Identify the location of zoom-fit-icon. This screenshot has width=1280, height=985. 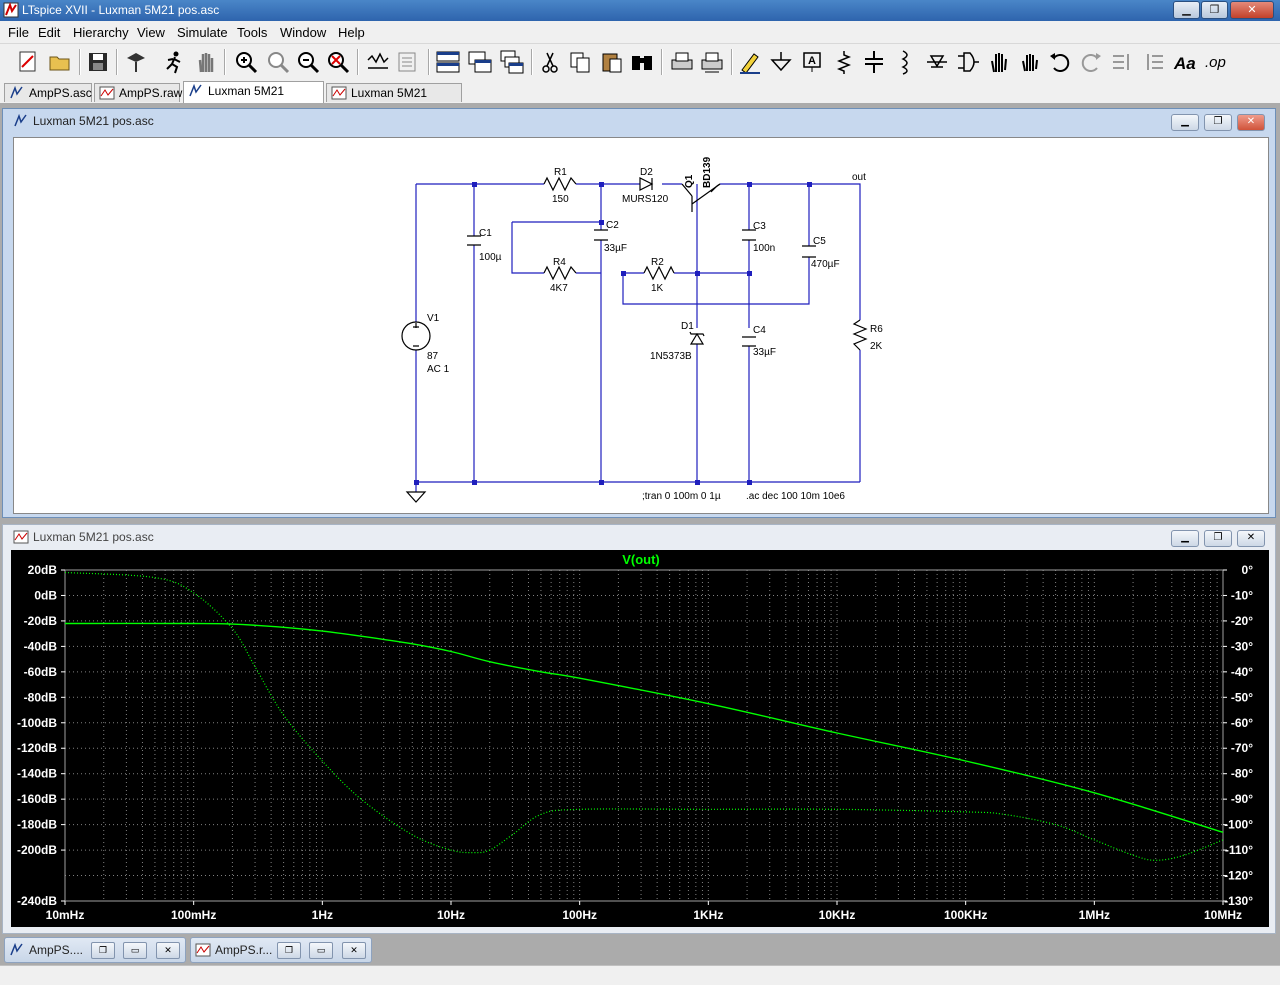
(338, 62).